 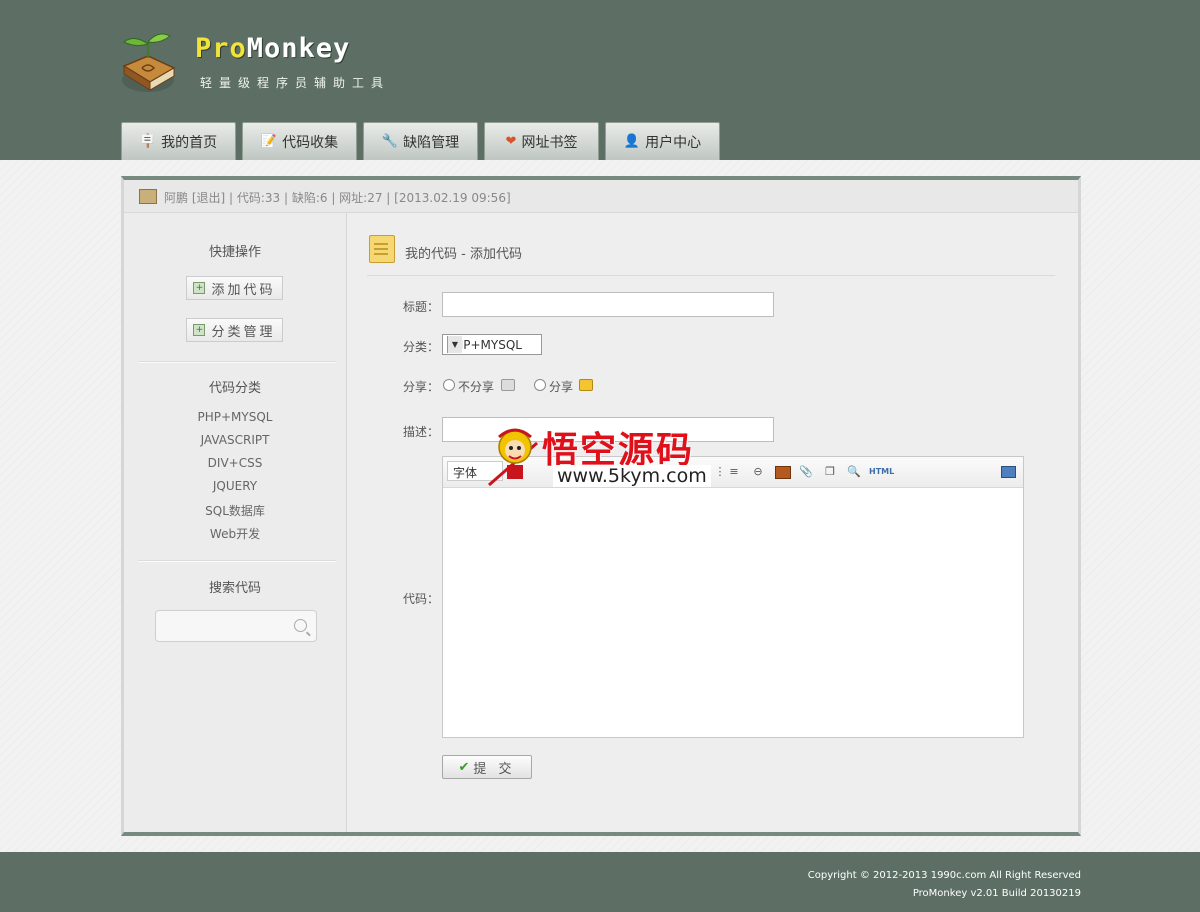 I want to click on search-input, so click(x=224, y=626).